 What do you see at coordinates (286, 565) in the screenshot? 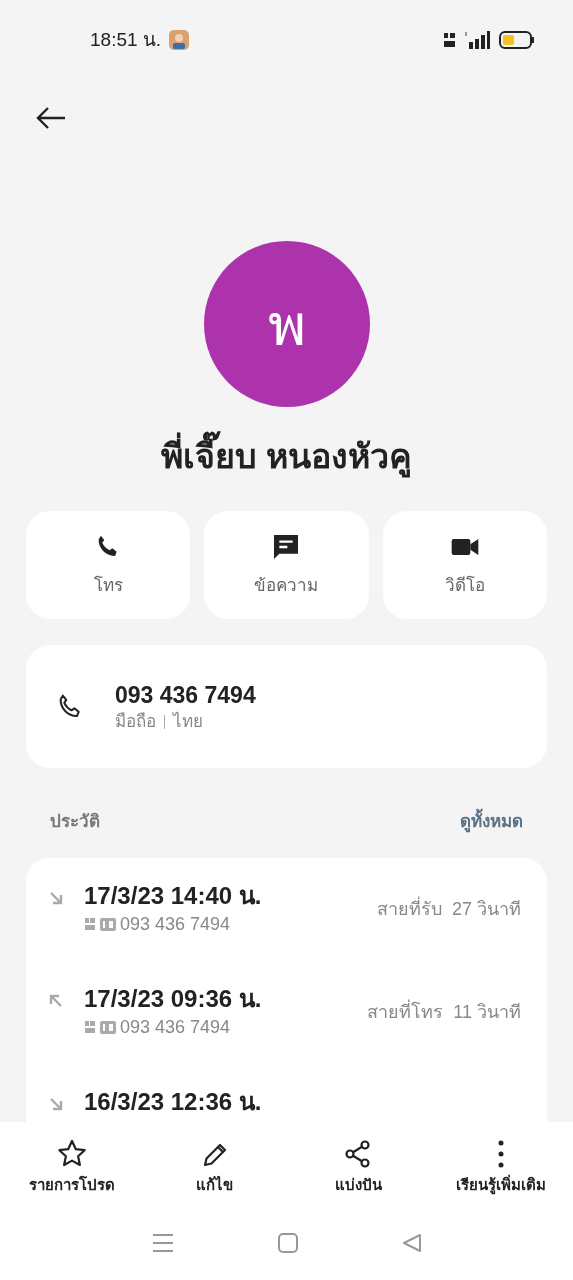
I see `message-button: ข้อความ` at bounding box center [286, 565].